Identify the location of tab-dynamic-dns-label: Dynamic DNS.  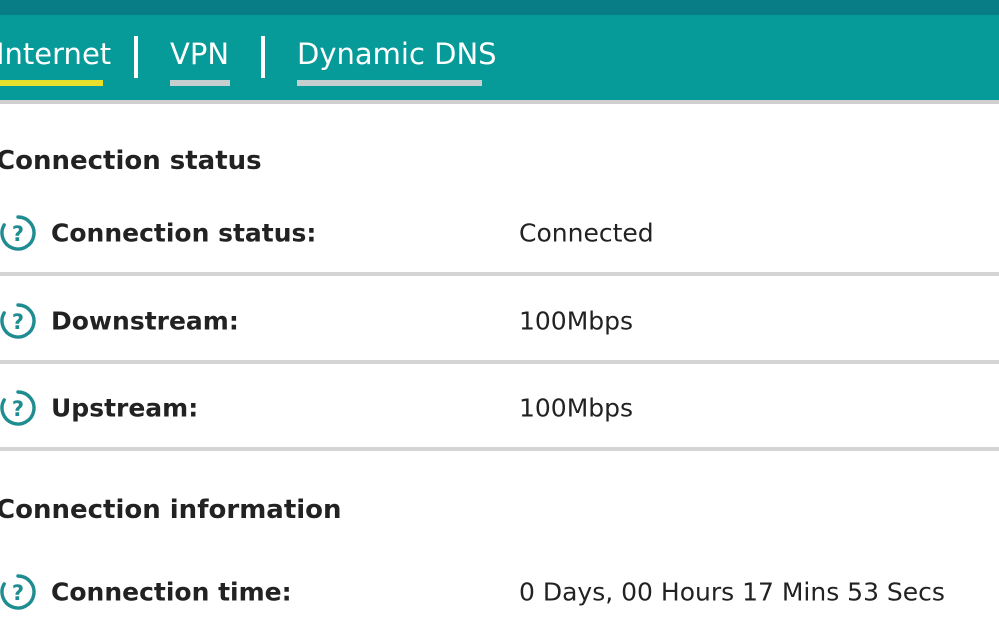
(397, 54).